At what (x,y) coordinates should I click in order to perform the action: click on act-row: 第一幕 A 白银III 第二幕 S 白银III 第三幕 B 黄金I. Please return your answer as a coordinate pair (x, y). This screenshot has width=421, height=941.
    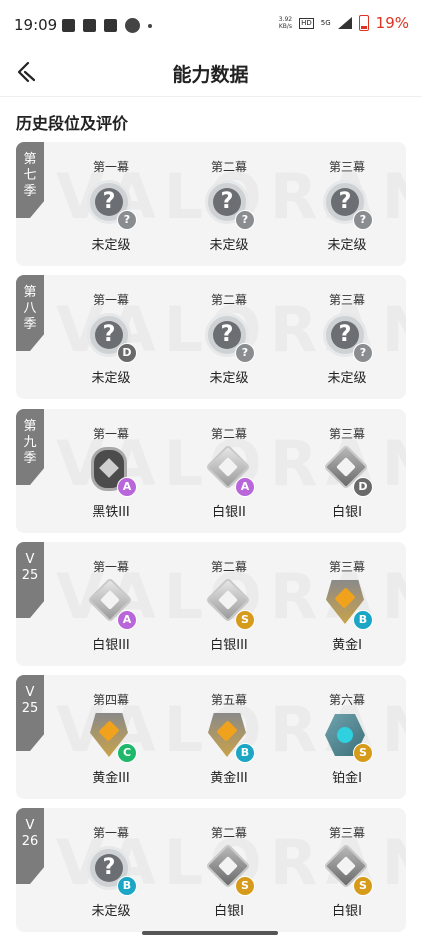
    Looking at the image, I should click on (229, 605).